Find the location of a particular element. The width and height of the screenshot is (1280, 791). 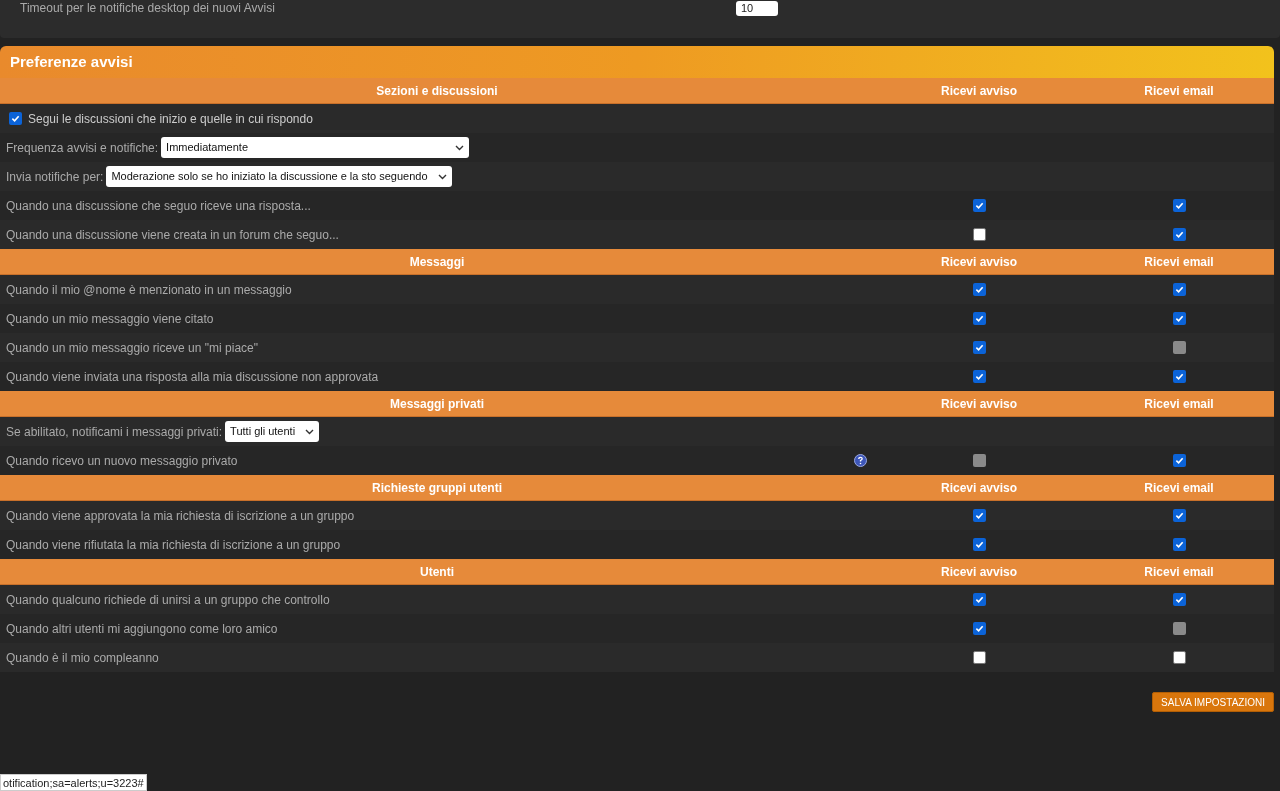

section-title: Sezioni e discussioni is located at coordinates (437, 91).